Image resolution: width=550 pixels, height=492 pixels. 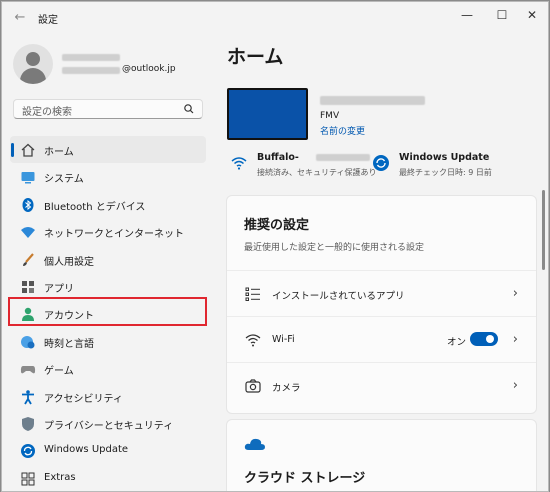 I want to click on sidebar-item-system: システム, so click(x=108, y=176).